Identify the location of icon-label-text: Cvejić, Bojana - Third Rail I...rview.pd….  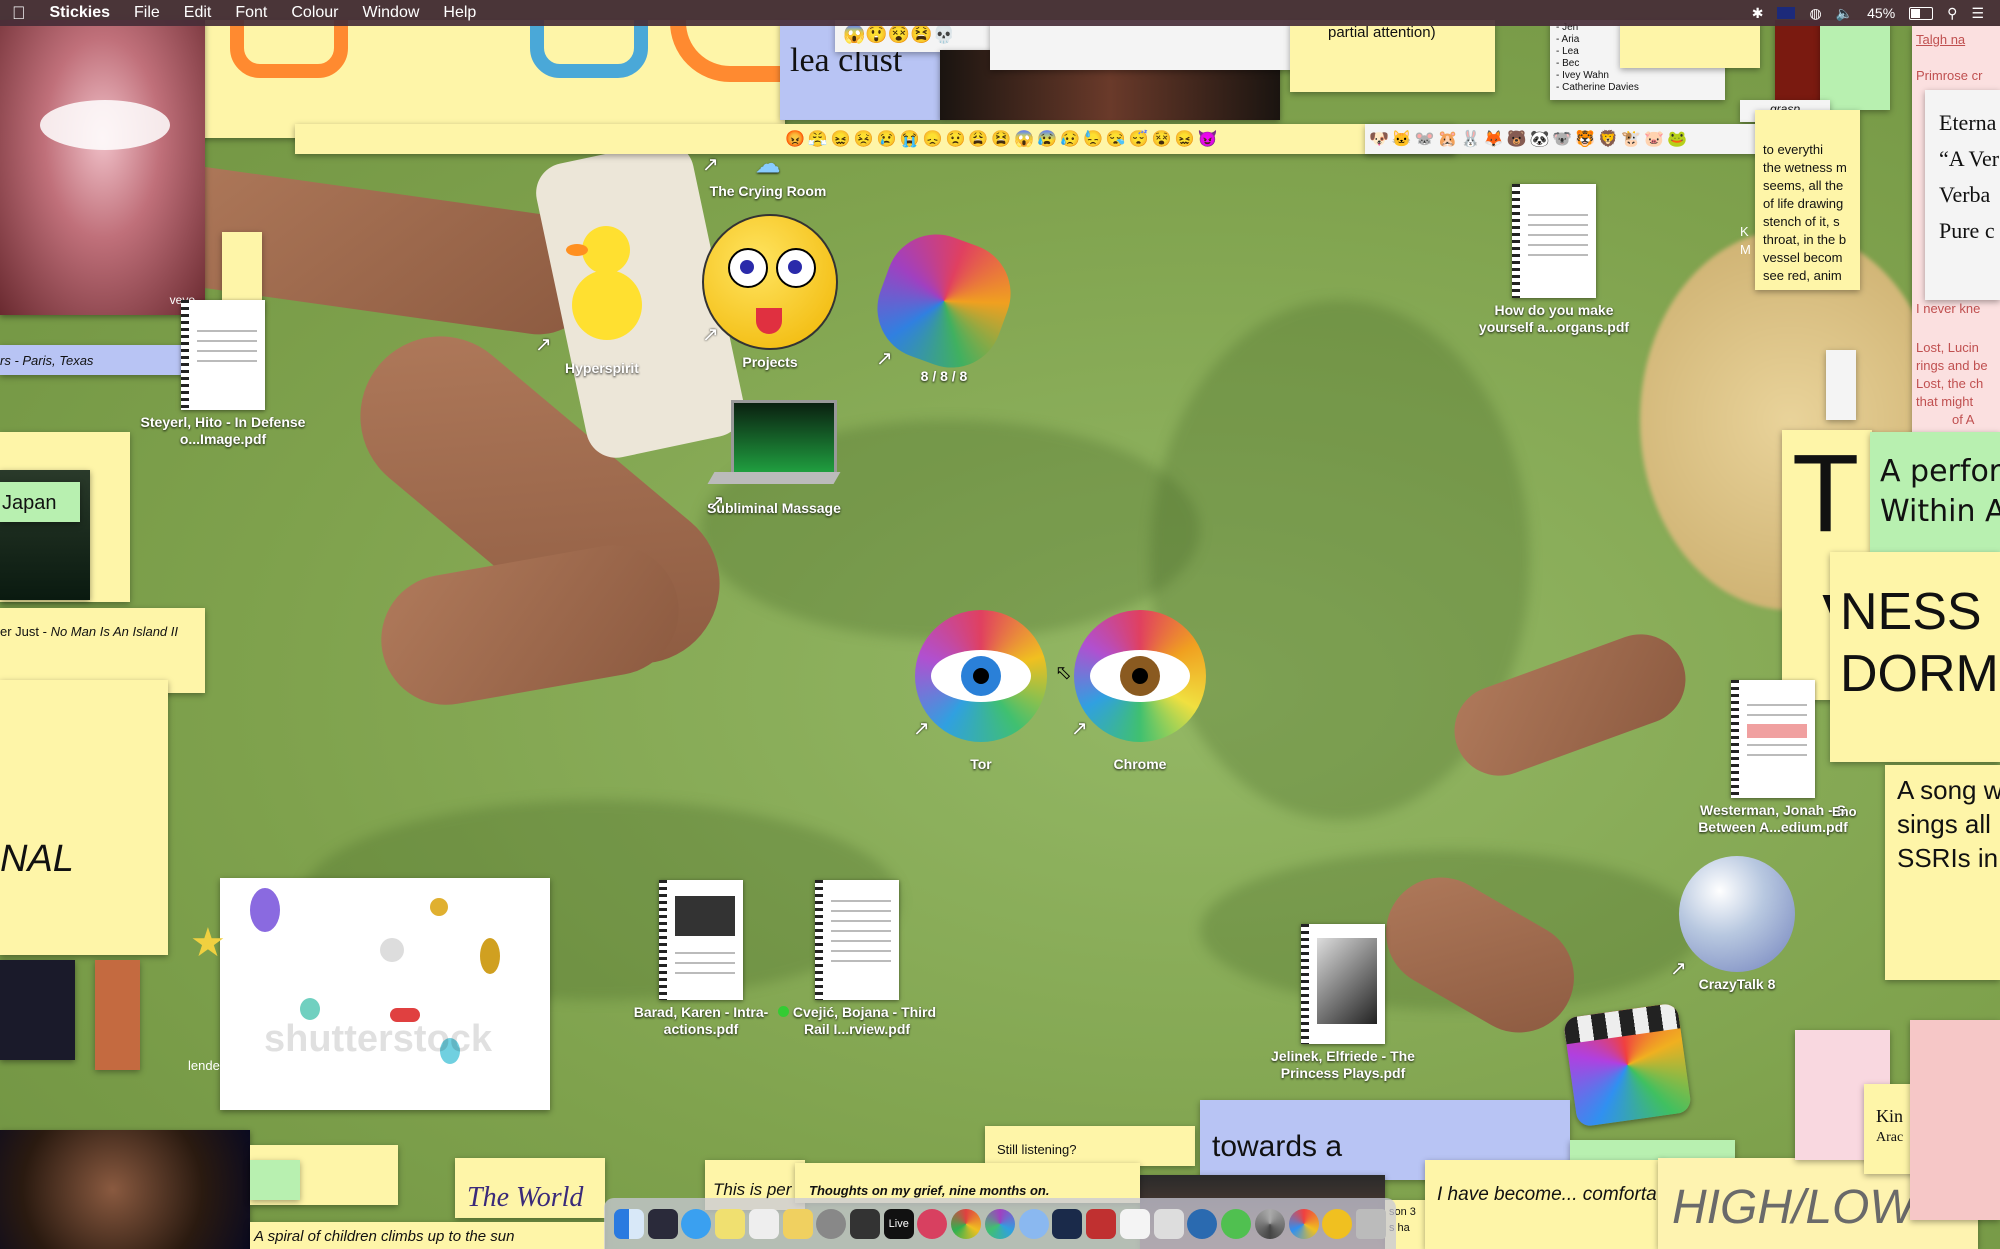
(864, 1020).